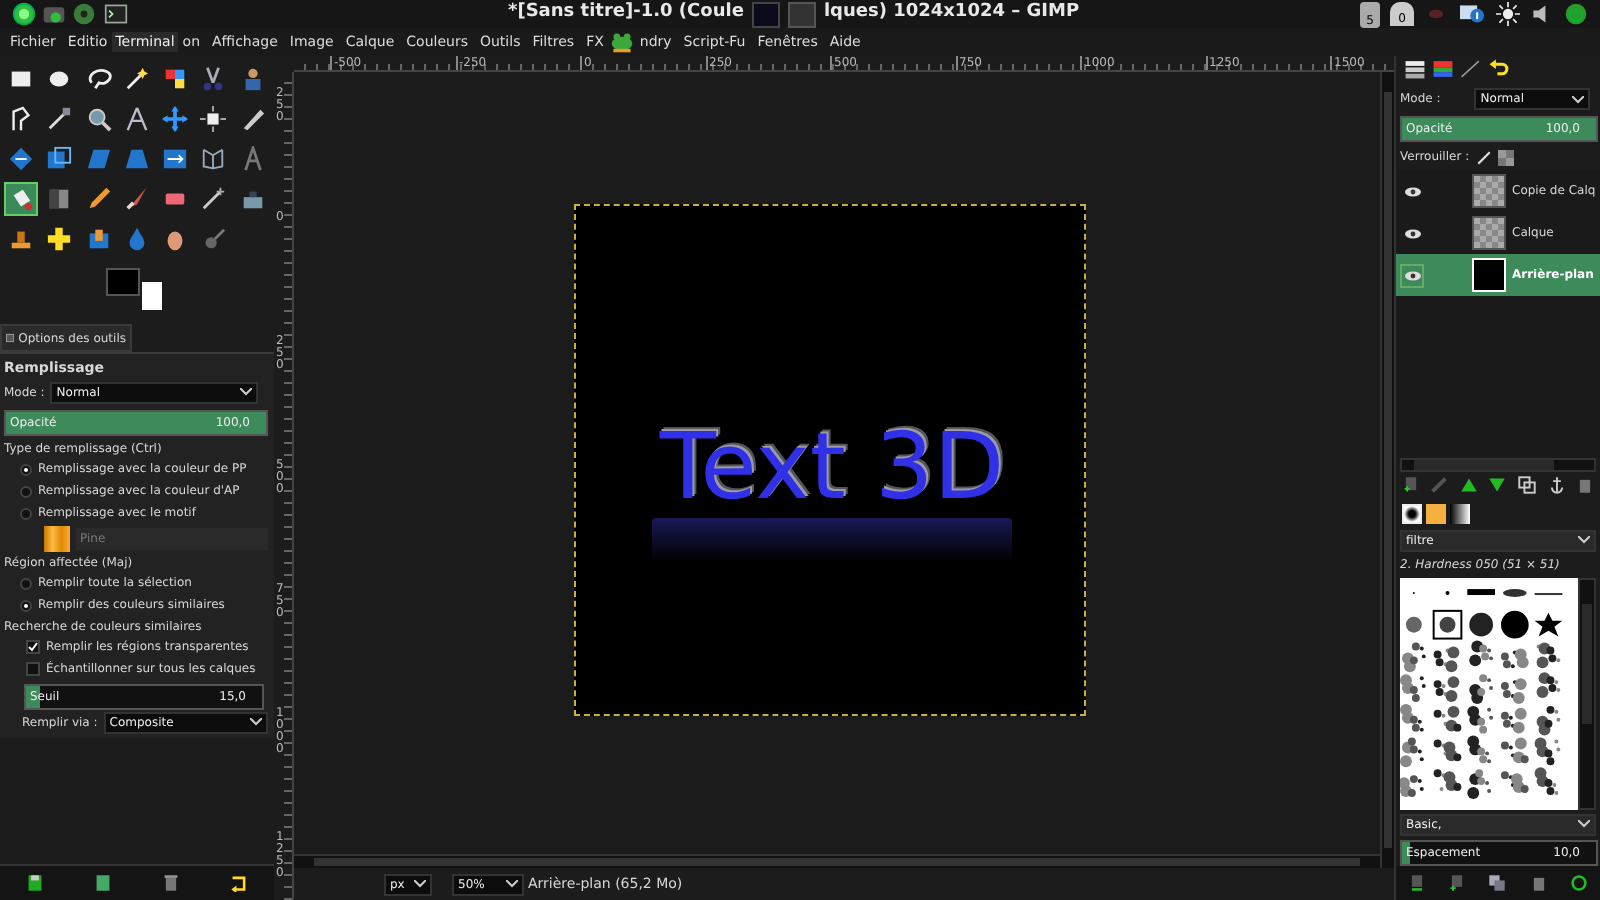 The image size is (1600, 900). I want to click on paths-icon, so click(1471, 69).